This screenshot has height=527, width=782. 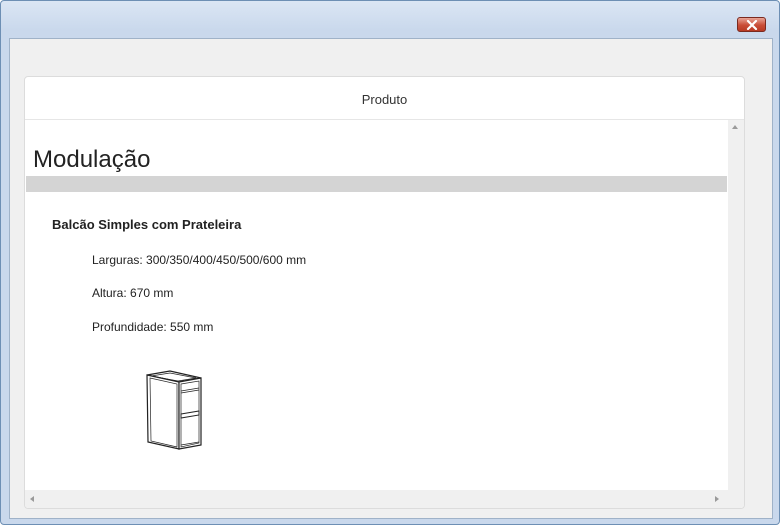 What do you see at coordinates (735, 127) in the screenshot?
I see `scroll-up-arrow-icon` at bounding box center [735, 127].